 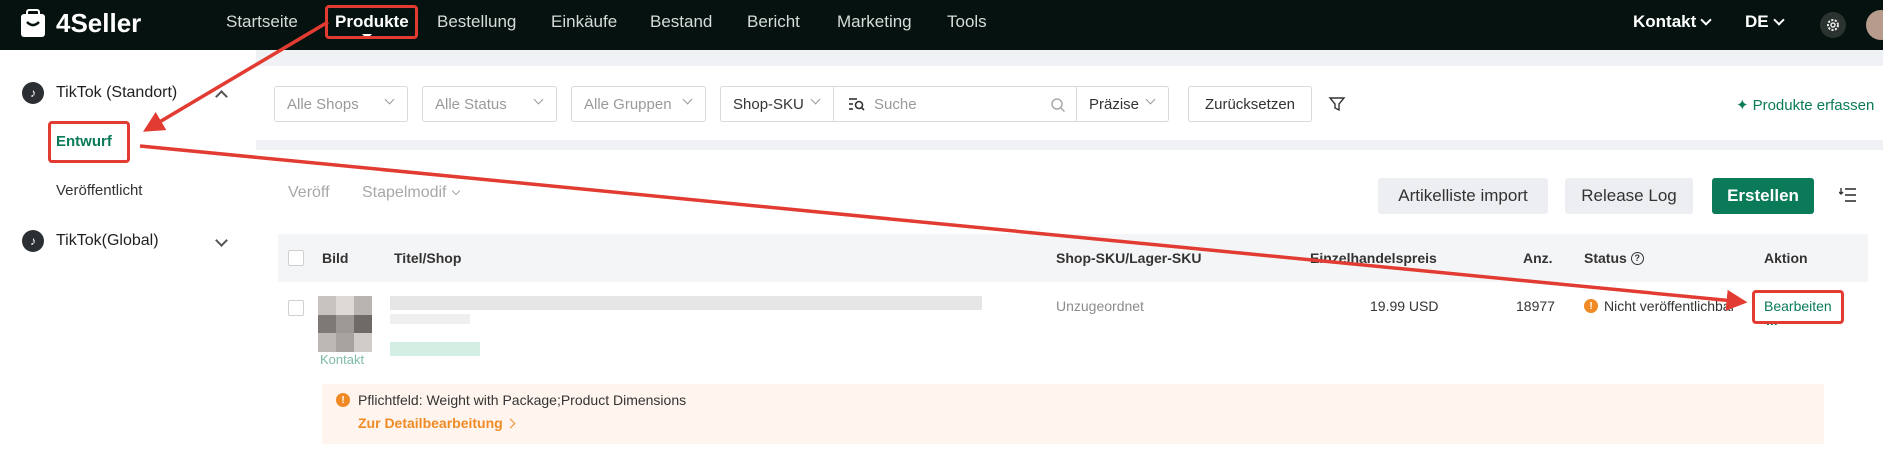 I want to click on column-header-price: Einzelhandelspreis, so click(x=1373, y=258).